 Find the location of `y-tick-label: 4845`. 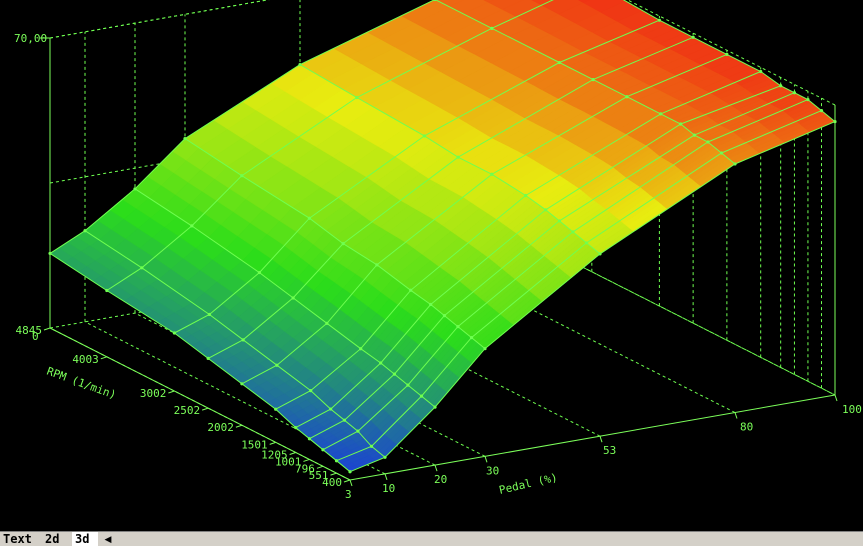

y-tick-label: 4845 is located at coordinates (29, 330).